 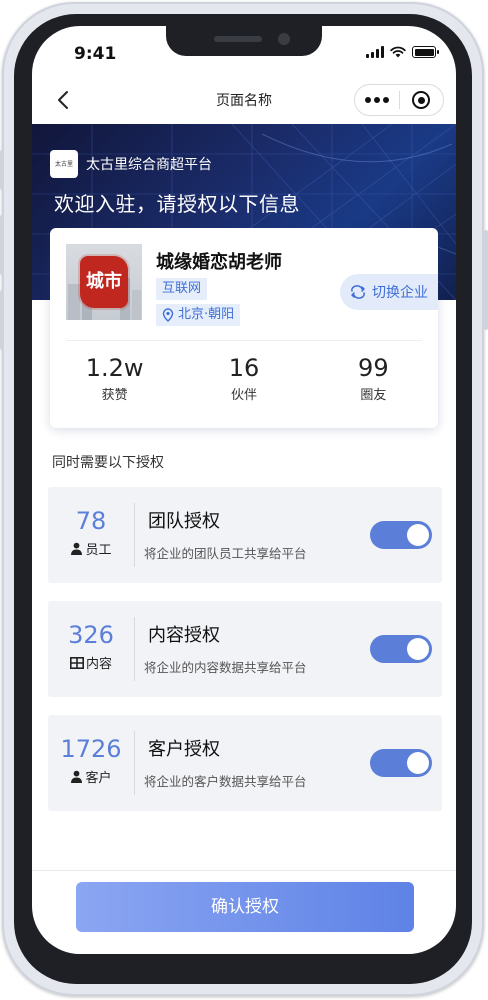 I want to click on switch-company-button: 切换企业, so click(x=389, y=292).